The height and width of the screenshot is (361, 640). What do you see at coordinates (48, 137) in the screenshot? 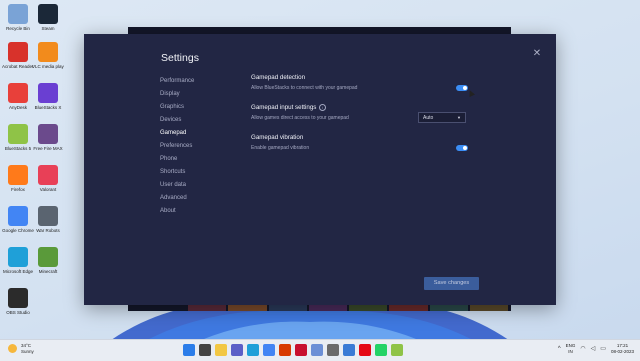
I see `desktop-icon: Free Fire MAX` at bounding box center [48, 137].